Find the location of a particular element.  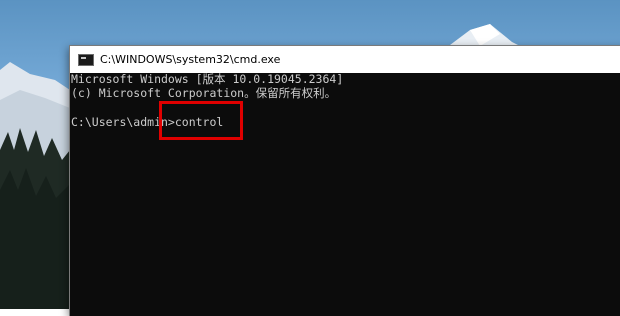

window-title: C:\WINDOWS\system32\cmd.exe is located at coordinates (190, 59).